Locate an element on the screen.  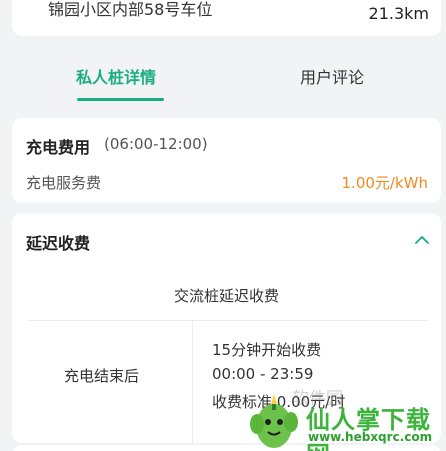
delay-condition: 充电结束后 is located at coordinates (102, 376).